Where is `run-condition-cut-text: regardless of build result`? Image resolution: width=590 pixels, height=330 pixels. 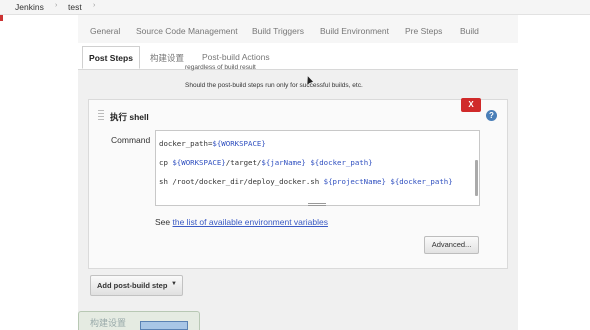
run-condition-cut-text: regardless of build result is located at coordinates (220, 67).